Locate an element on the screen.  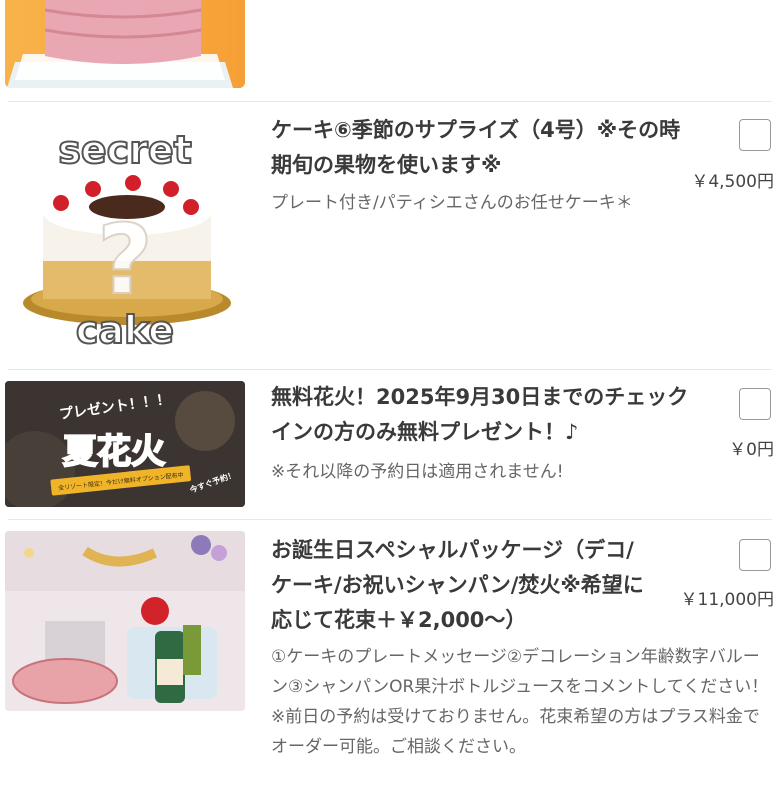
item-title: ケーキ⑥季節のサプライズ（4号）※その時期旬の果物を使います※ is located at coordinates (476, 147).